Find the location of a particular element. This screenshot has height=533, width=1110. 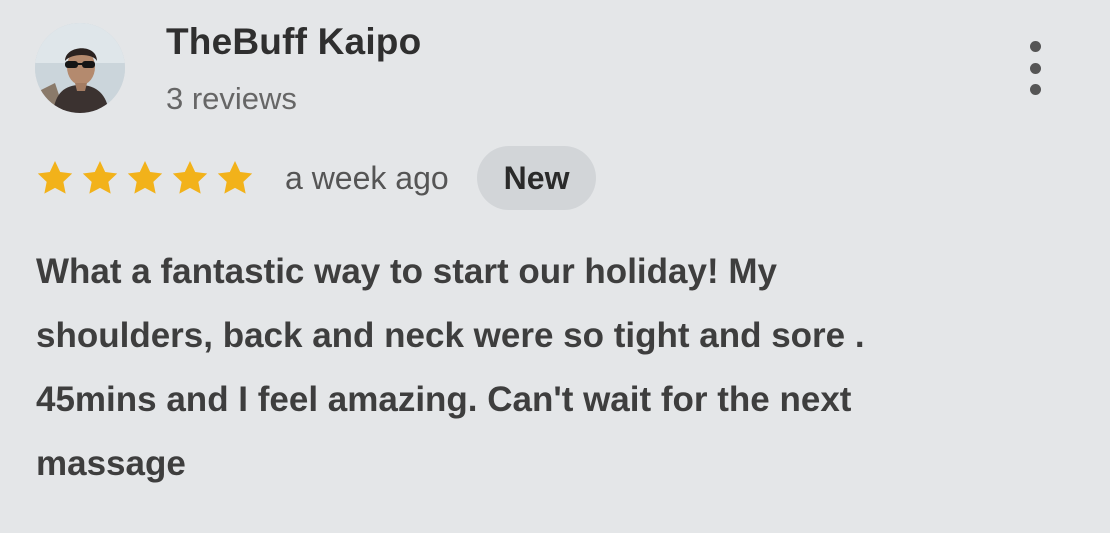

review-count: 3 reviews is located at coordinates (231, 98).